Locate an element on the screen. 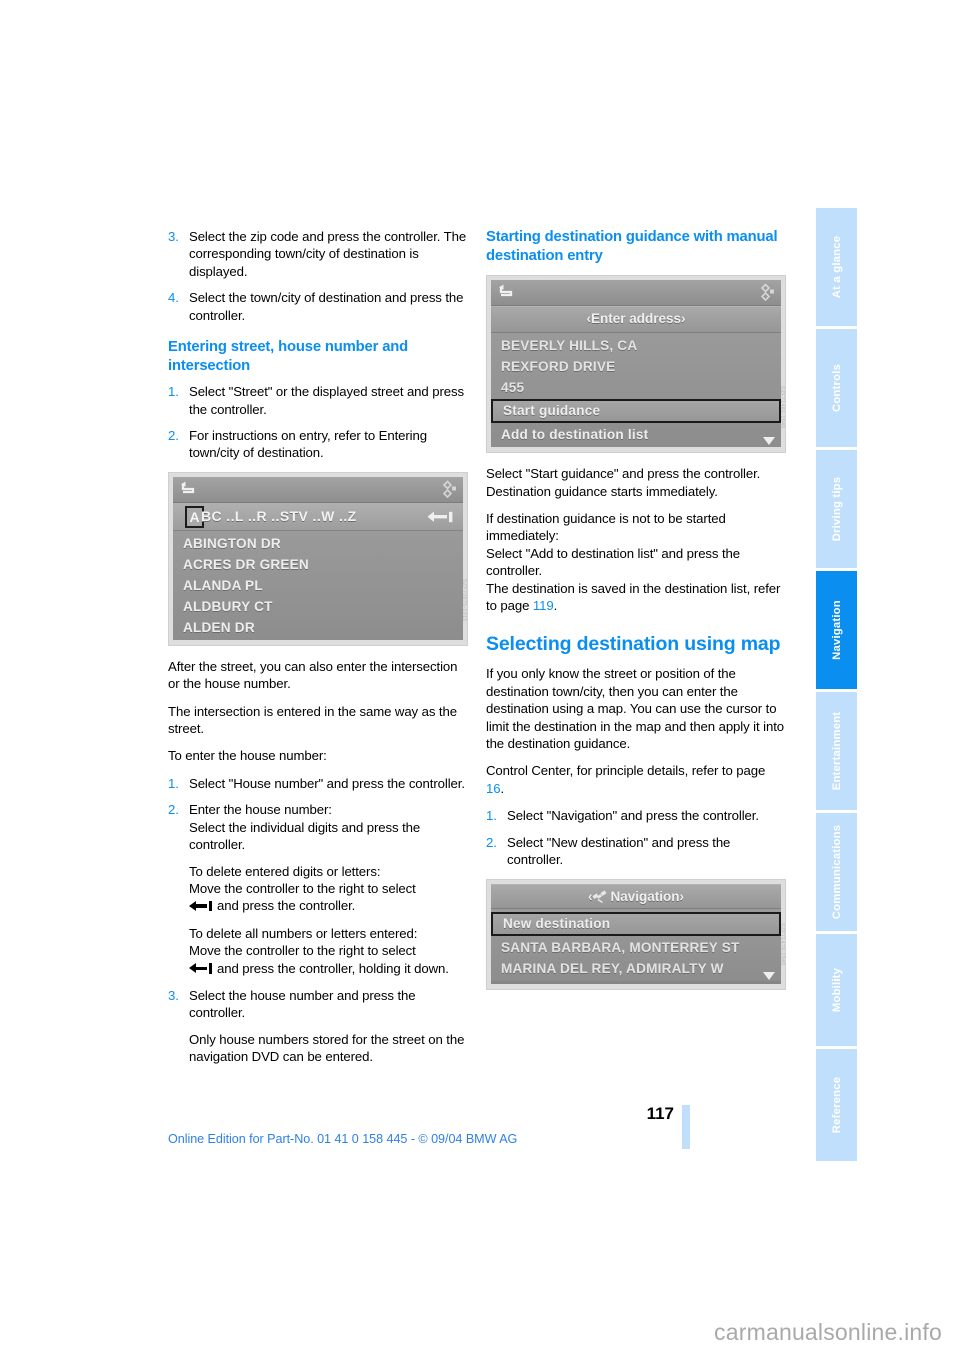 The height and width of the screenshot is (1358, 960). idrive-tab-navigation: ‹ Navigation› is located at coordinates (636, 896).